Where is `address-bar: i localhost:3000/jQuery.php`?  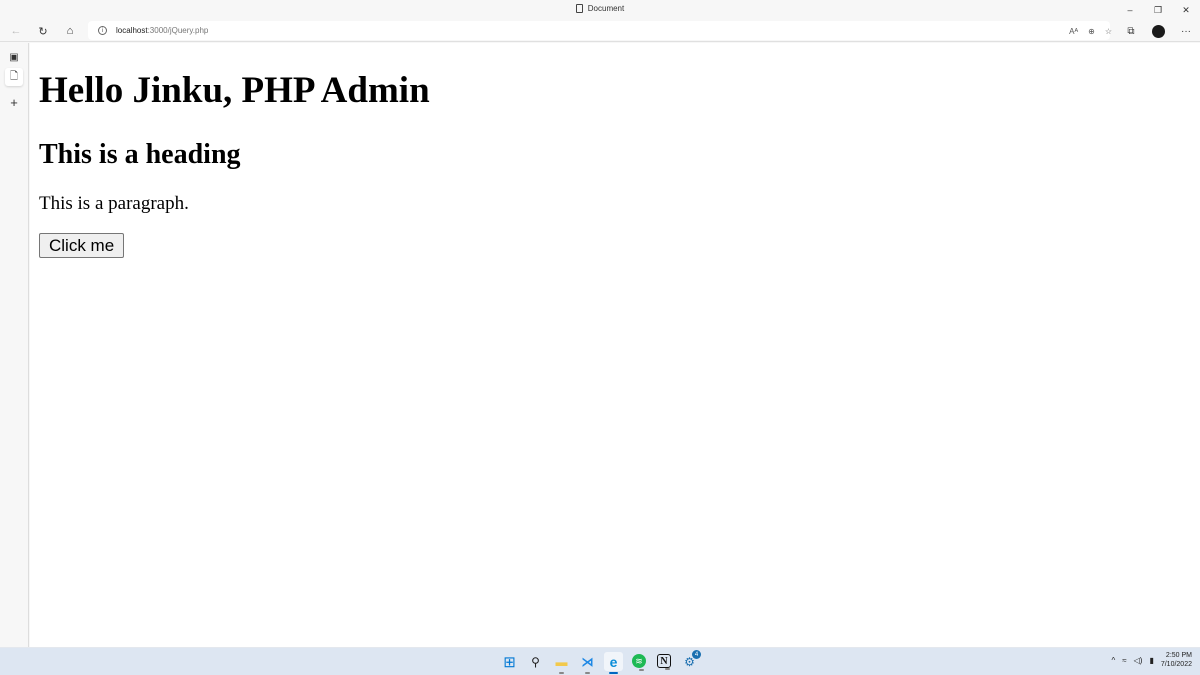 address-bar: i localhost:3000/jQuery.php is located at coordinates (599, 30).